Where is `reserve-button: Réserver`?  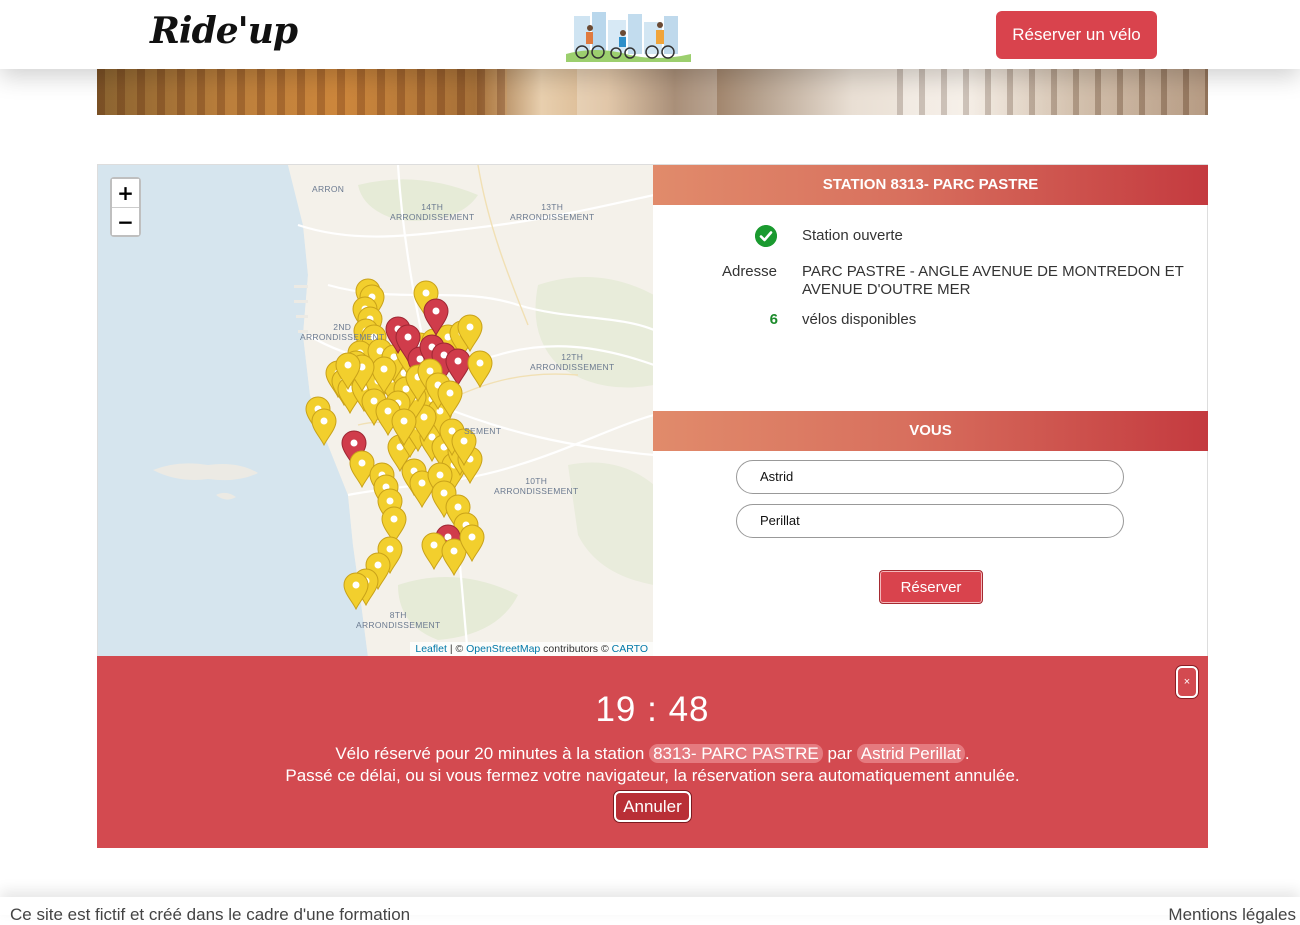 reserve-button: Réserver is located at coordinates (931, 587).